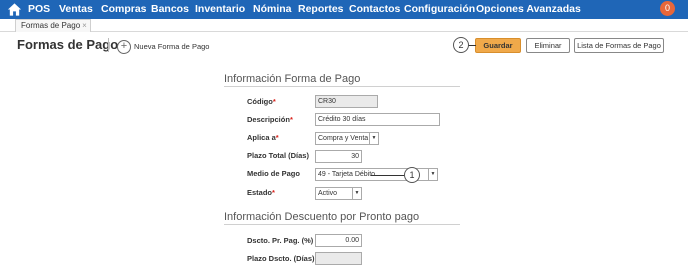 The height and width of the screenshot is (273, 688). Describe the element at coordinates (322, 217) in the screenshot. I see `section-discount-title: Información Descuento por Pronto pago` at that location.